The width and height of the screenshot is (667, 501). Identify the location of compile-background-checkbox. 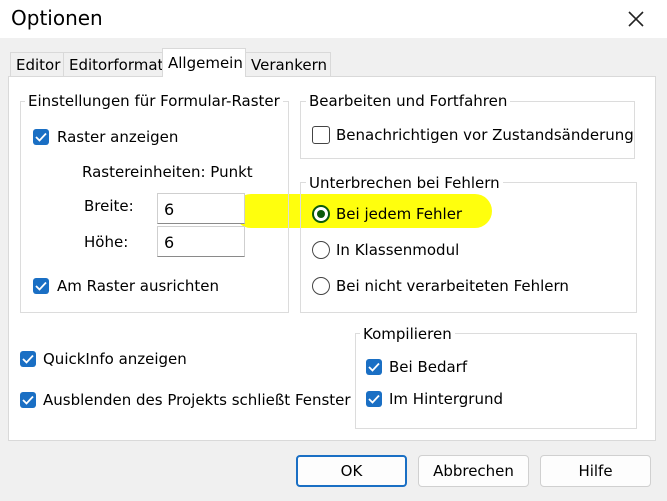
(374, 399).